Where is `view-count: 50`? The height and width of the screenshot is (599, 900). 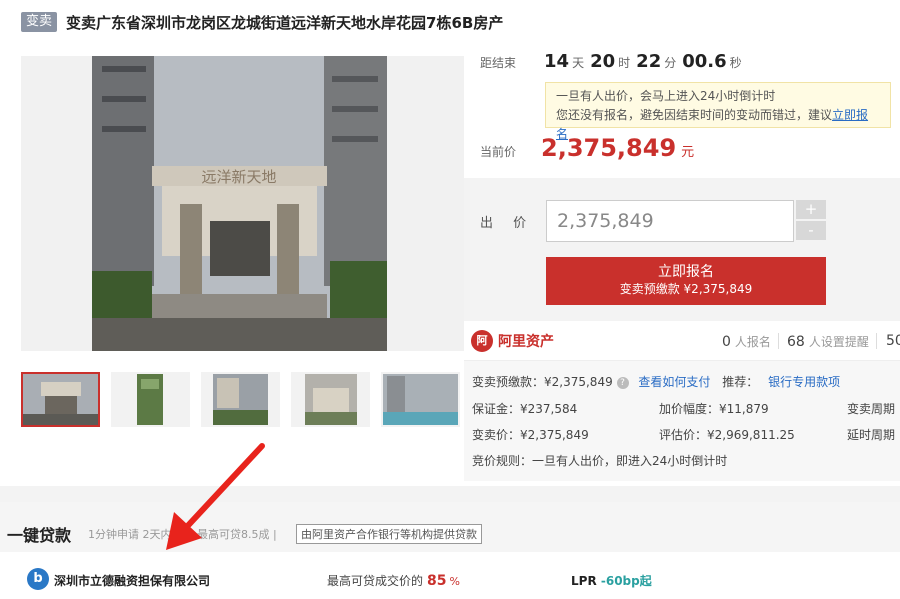
view-count: 50 is located at coordinates (893, 341).